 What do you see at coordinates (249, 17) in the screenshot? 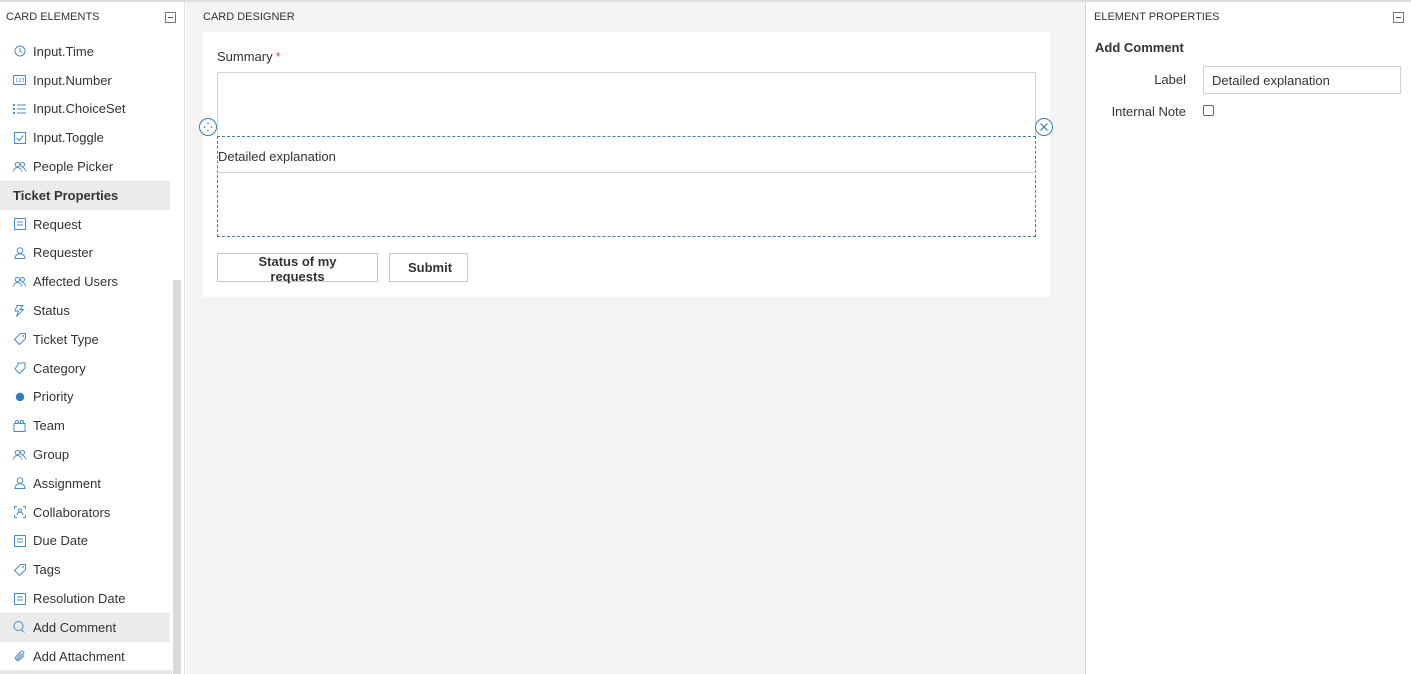
I see `card-designer-title: CARD DESIGNER` at bounding box center [249, 17].